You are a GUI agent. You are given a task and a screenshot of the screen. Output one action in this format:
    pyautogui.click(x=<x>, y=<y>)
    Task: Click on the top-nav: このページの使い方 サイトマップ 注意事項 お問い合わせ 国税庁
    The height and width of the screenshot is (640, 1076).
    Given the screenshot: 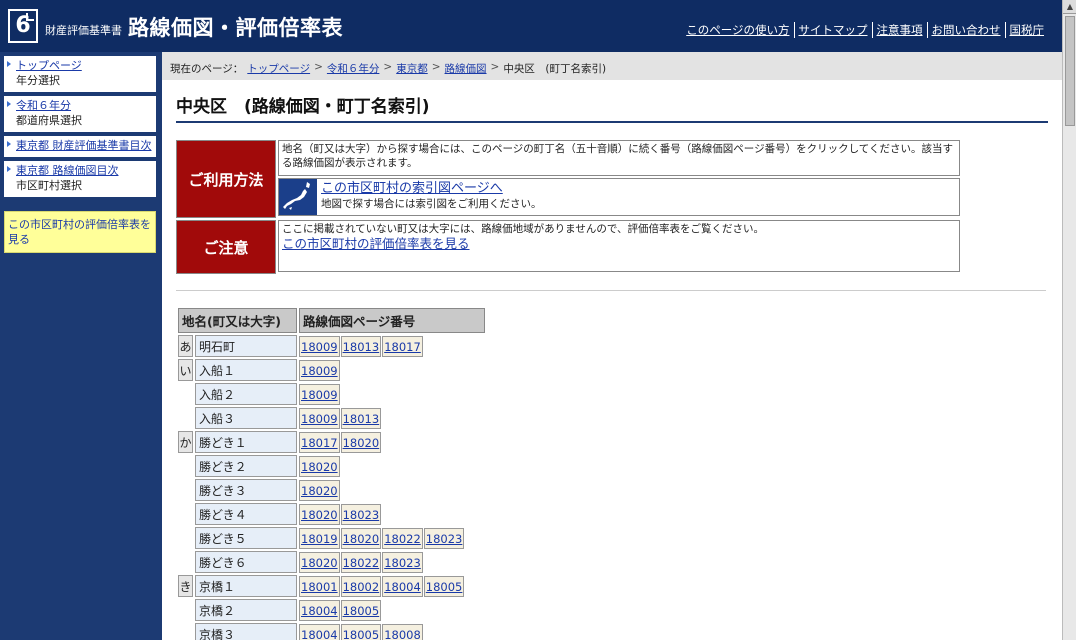 What is the action you would take?
    pyautogui.click(x=865, y=30)
    